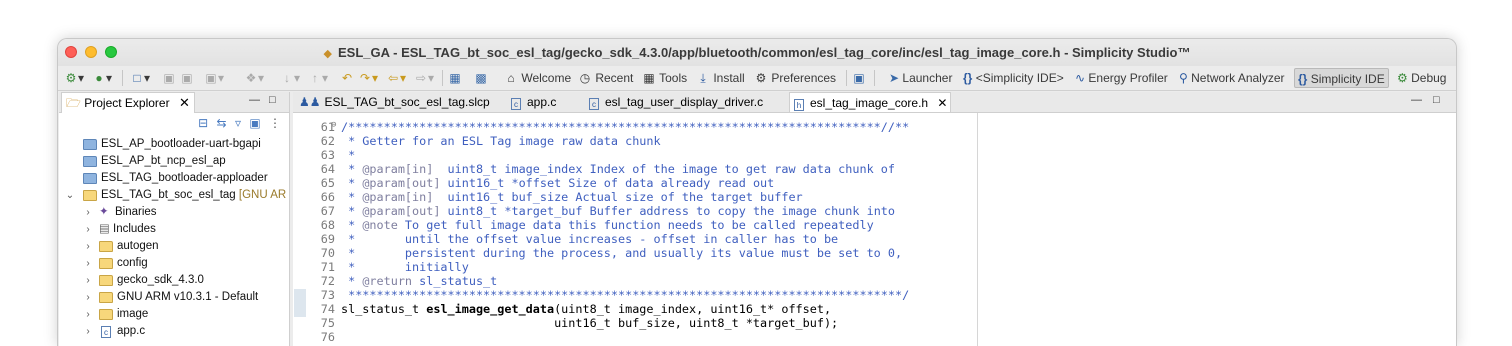  What do you see at coordinates (424, 78) in the screenshot?
I see `forward-icon: ⇨ ▾` at bounding box center [424, 78].